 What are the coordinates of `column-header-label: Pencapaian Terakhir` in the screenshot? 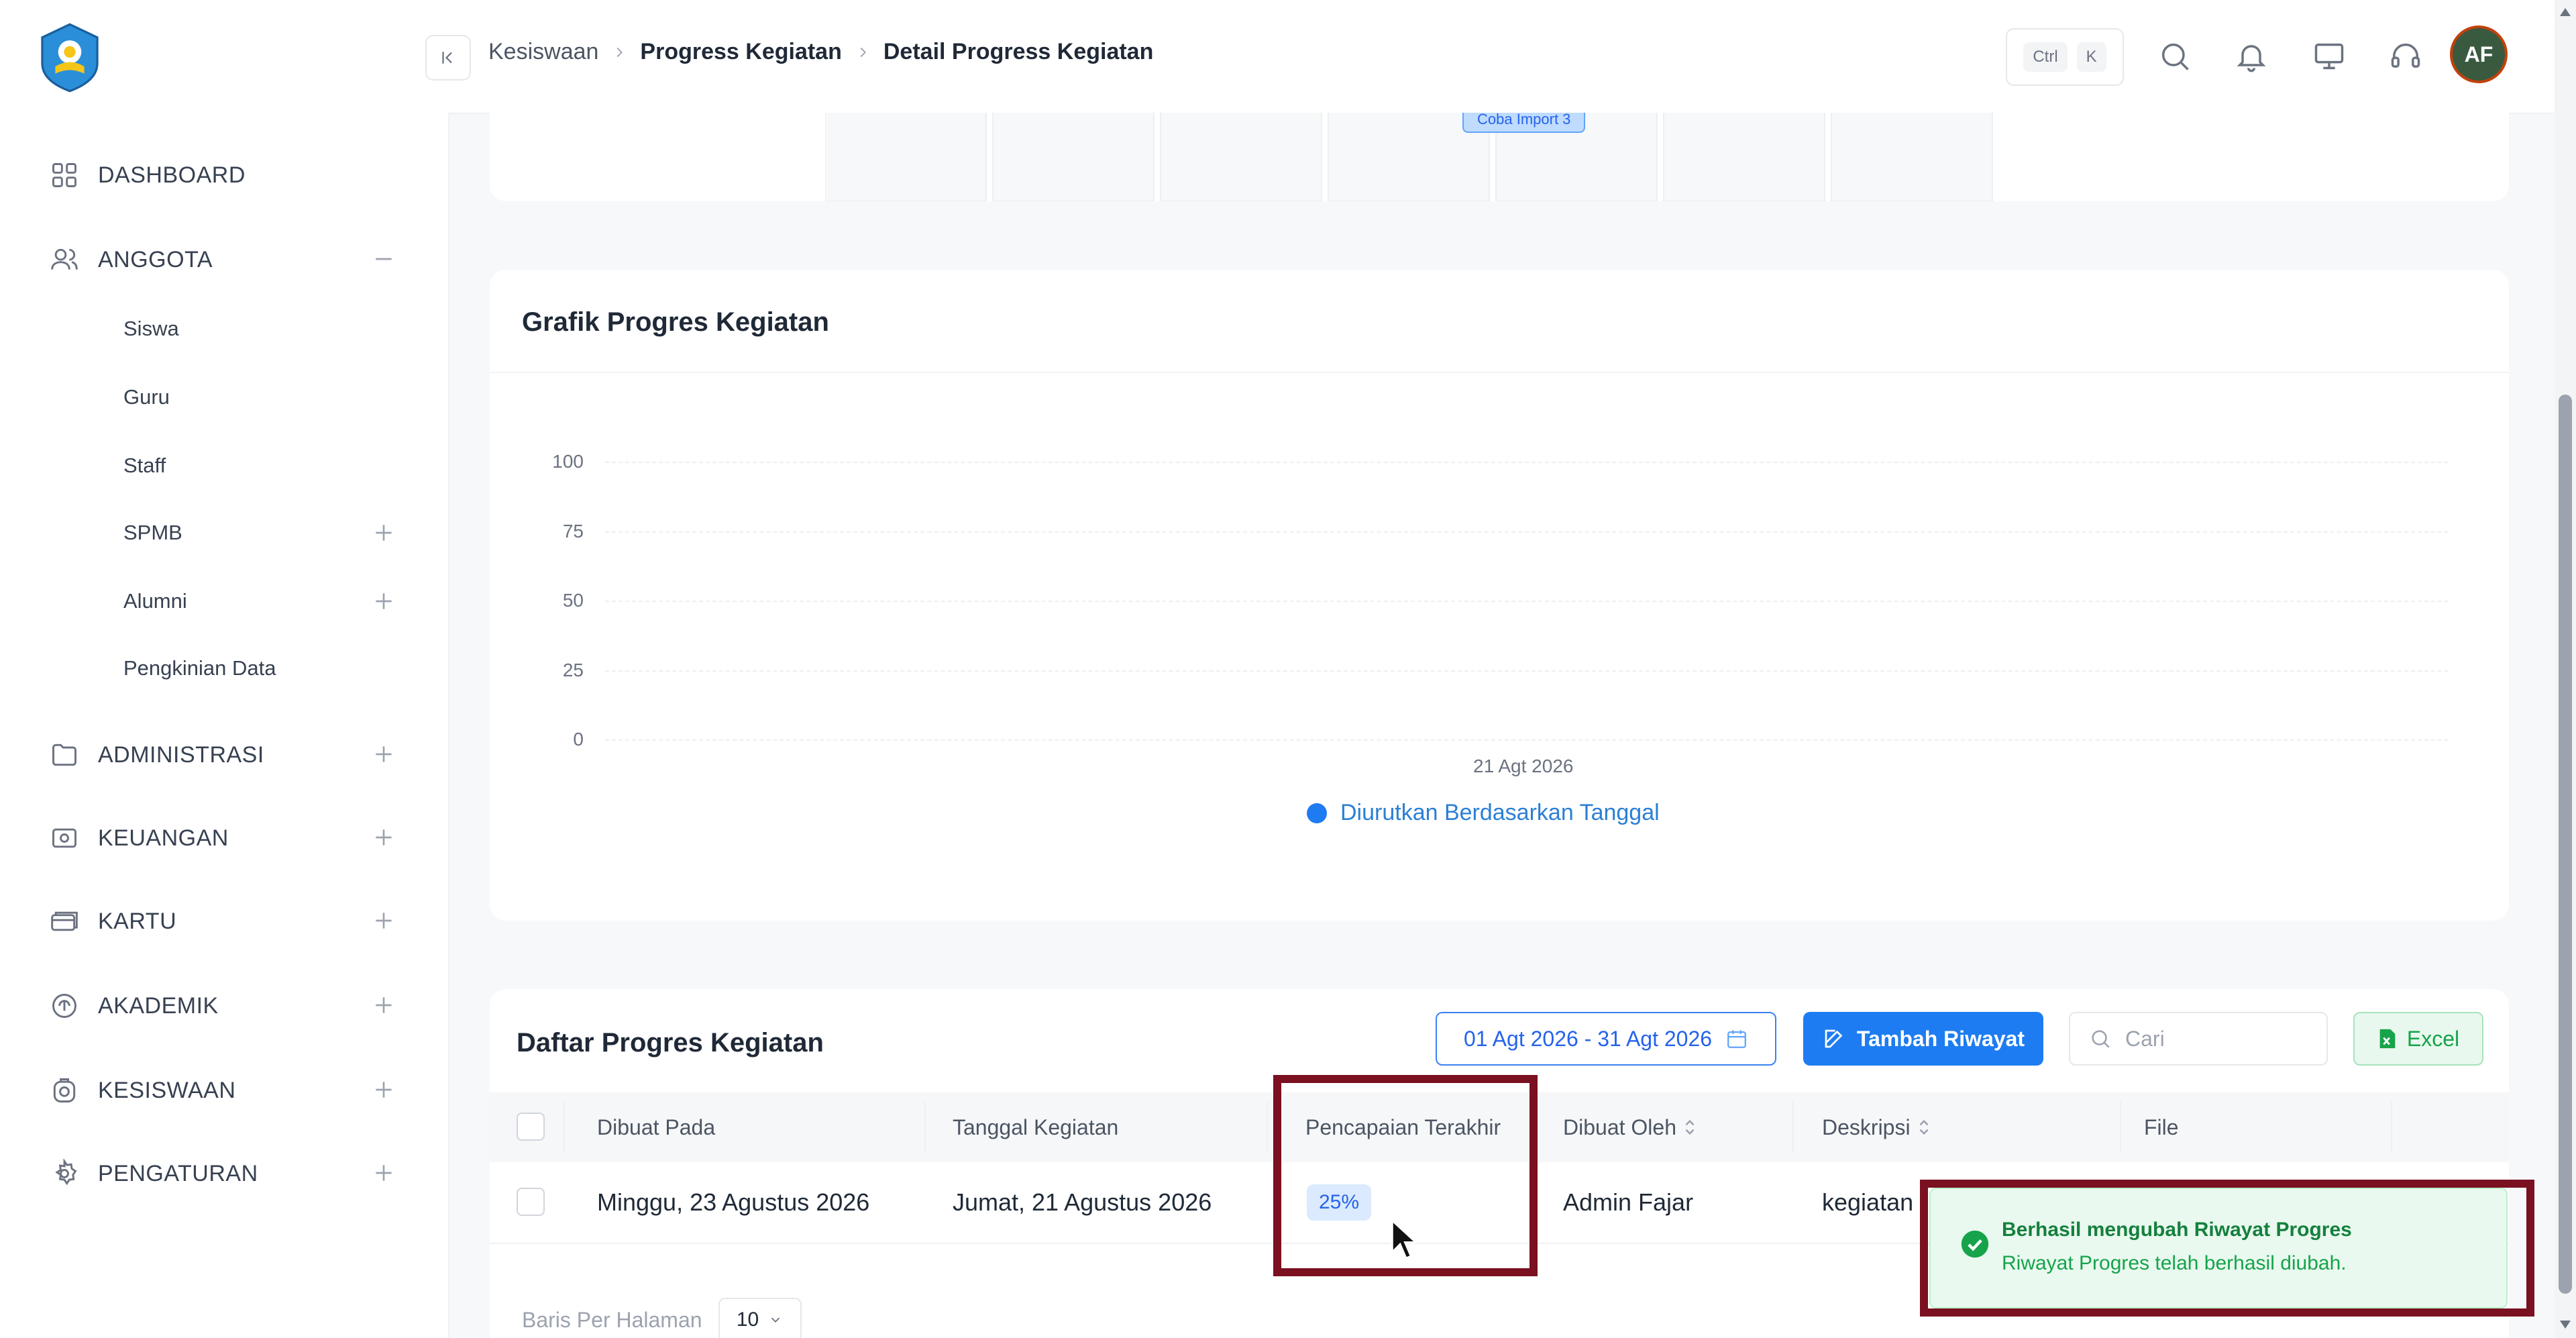 It's located at (1403, 1127).